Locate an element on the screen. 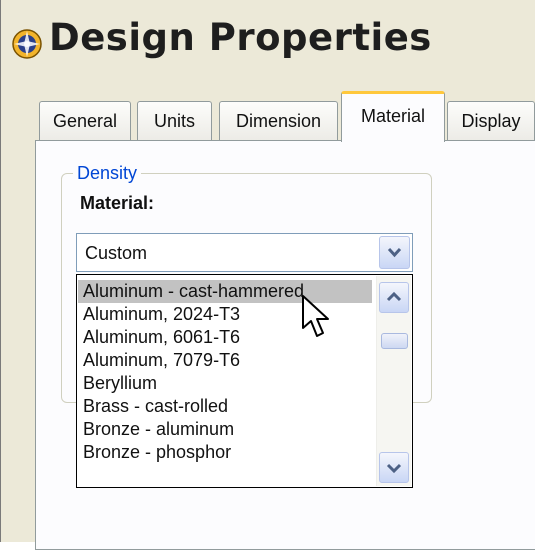 This screenshot has height=550, width=535. material-combobox-value: Custom is located at coordinates (116, 253).